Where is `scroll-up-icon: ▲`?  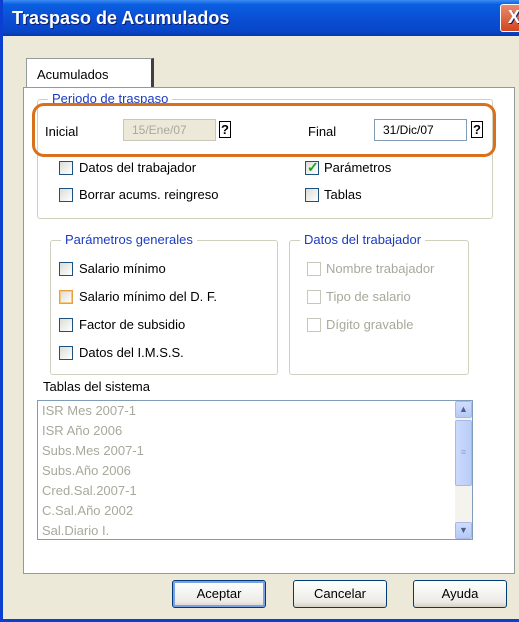 scroll-up-icon: ▲ is located at coordinates (463, 409).